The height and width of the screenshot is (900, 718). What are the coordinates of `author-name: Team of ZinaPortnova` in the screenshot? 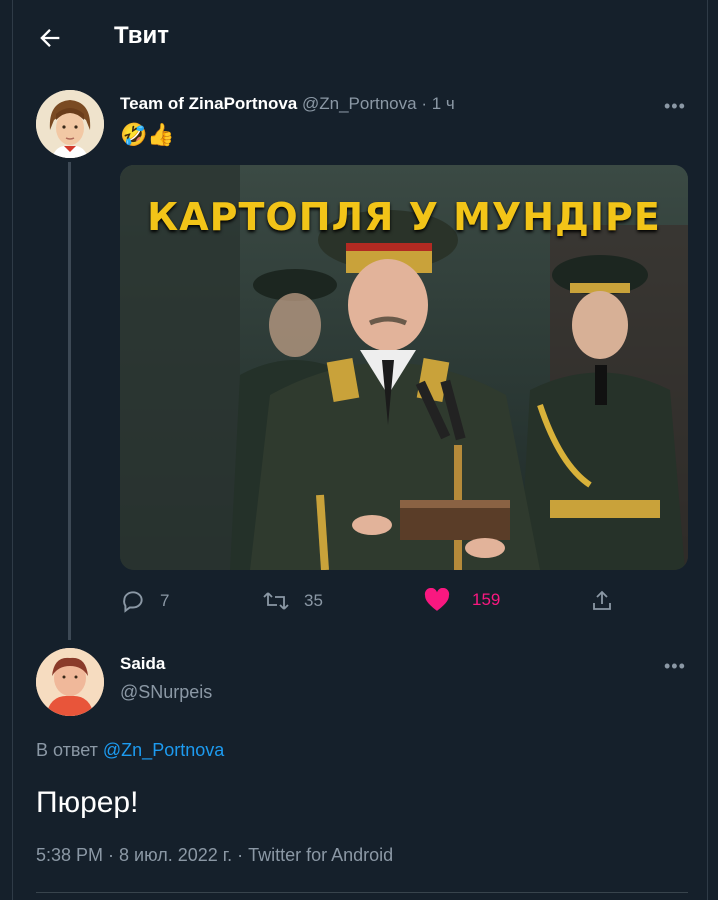 It's located at (208, 103).